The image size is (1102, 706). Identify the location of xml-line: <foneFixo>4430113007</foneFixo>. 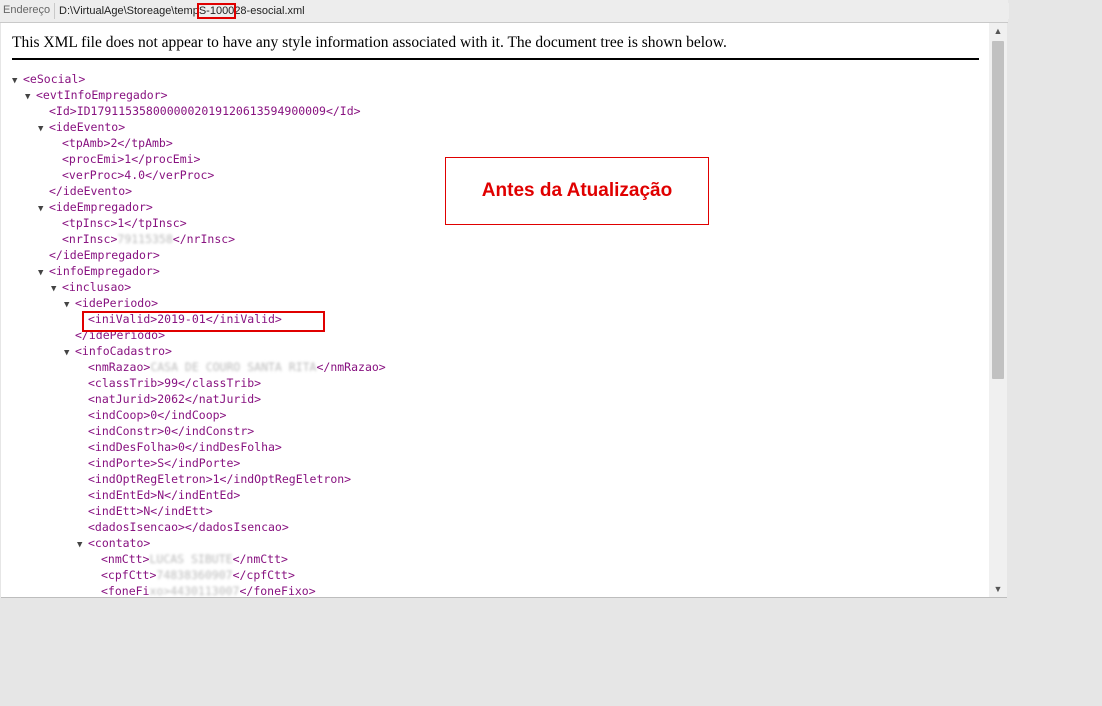
(199, 590).